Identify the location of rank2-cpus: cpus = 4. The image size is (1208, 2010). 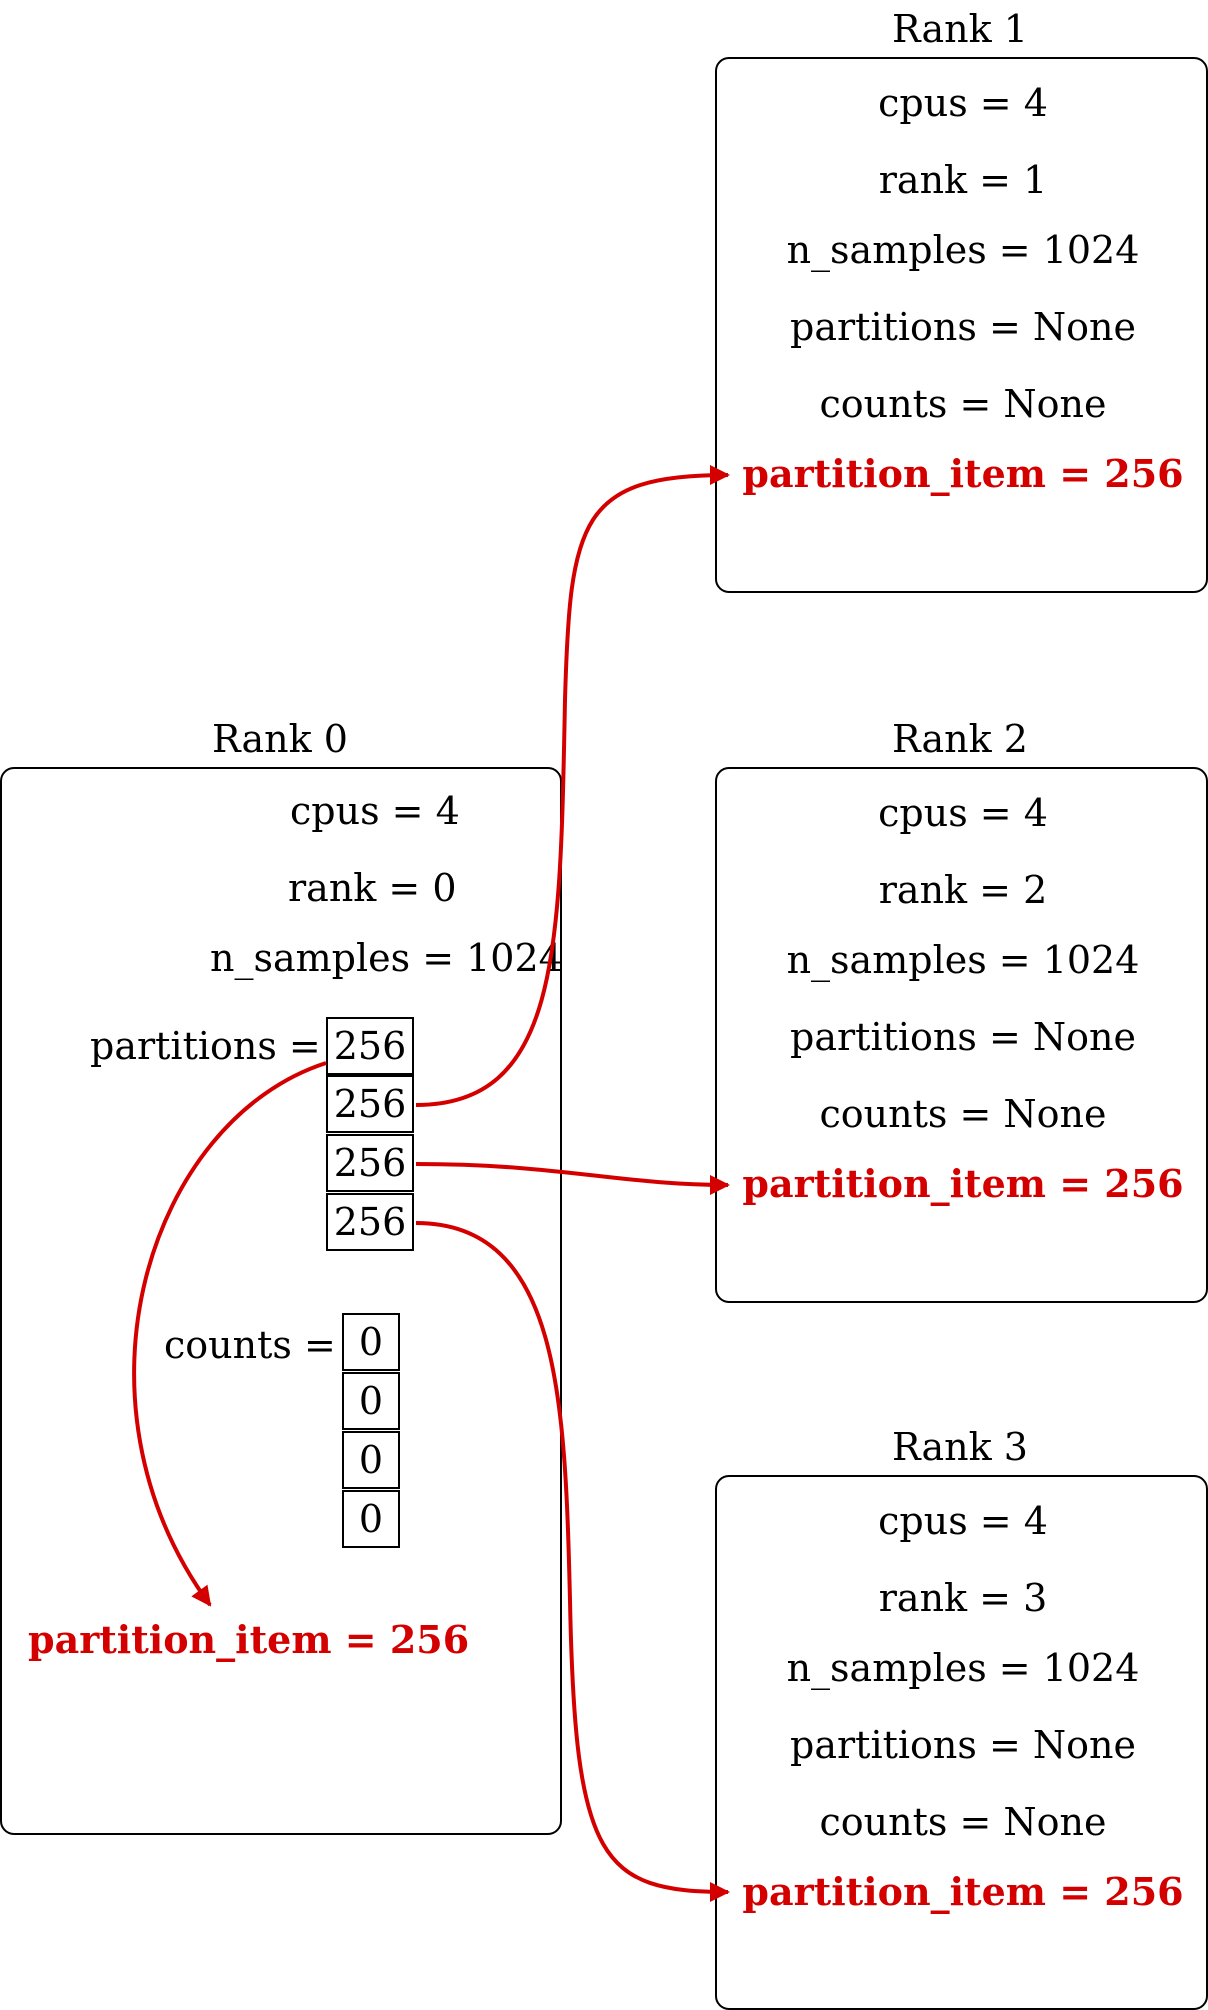
(963, 813).